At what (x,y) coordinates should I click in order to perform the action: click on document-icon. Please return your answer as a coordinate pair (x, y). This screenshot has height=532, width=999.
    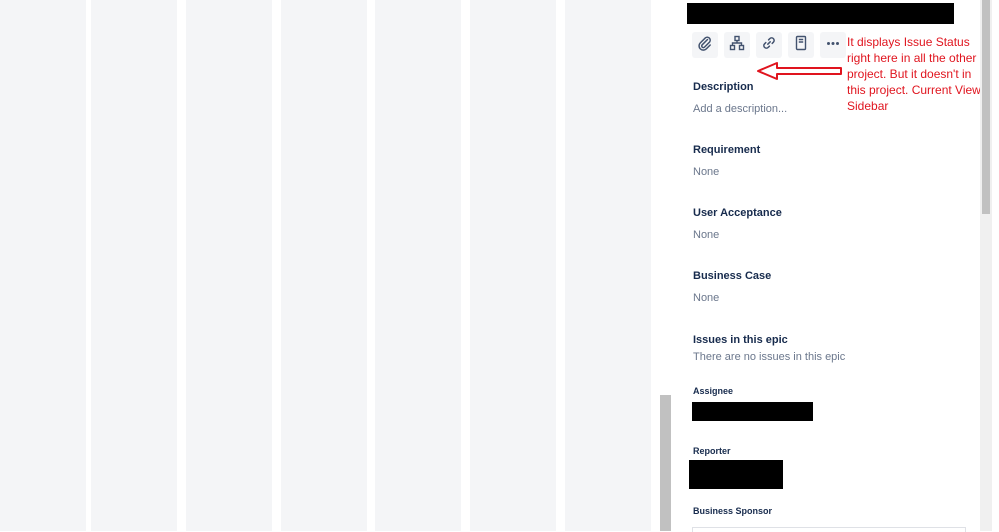
    Looking at the image, I should click on (801, 45).